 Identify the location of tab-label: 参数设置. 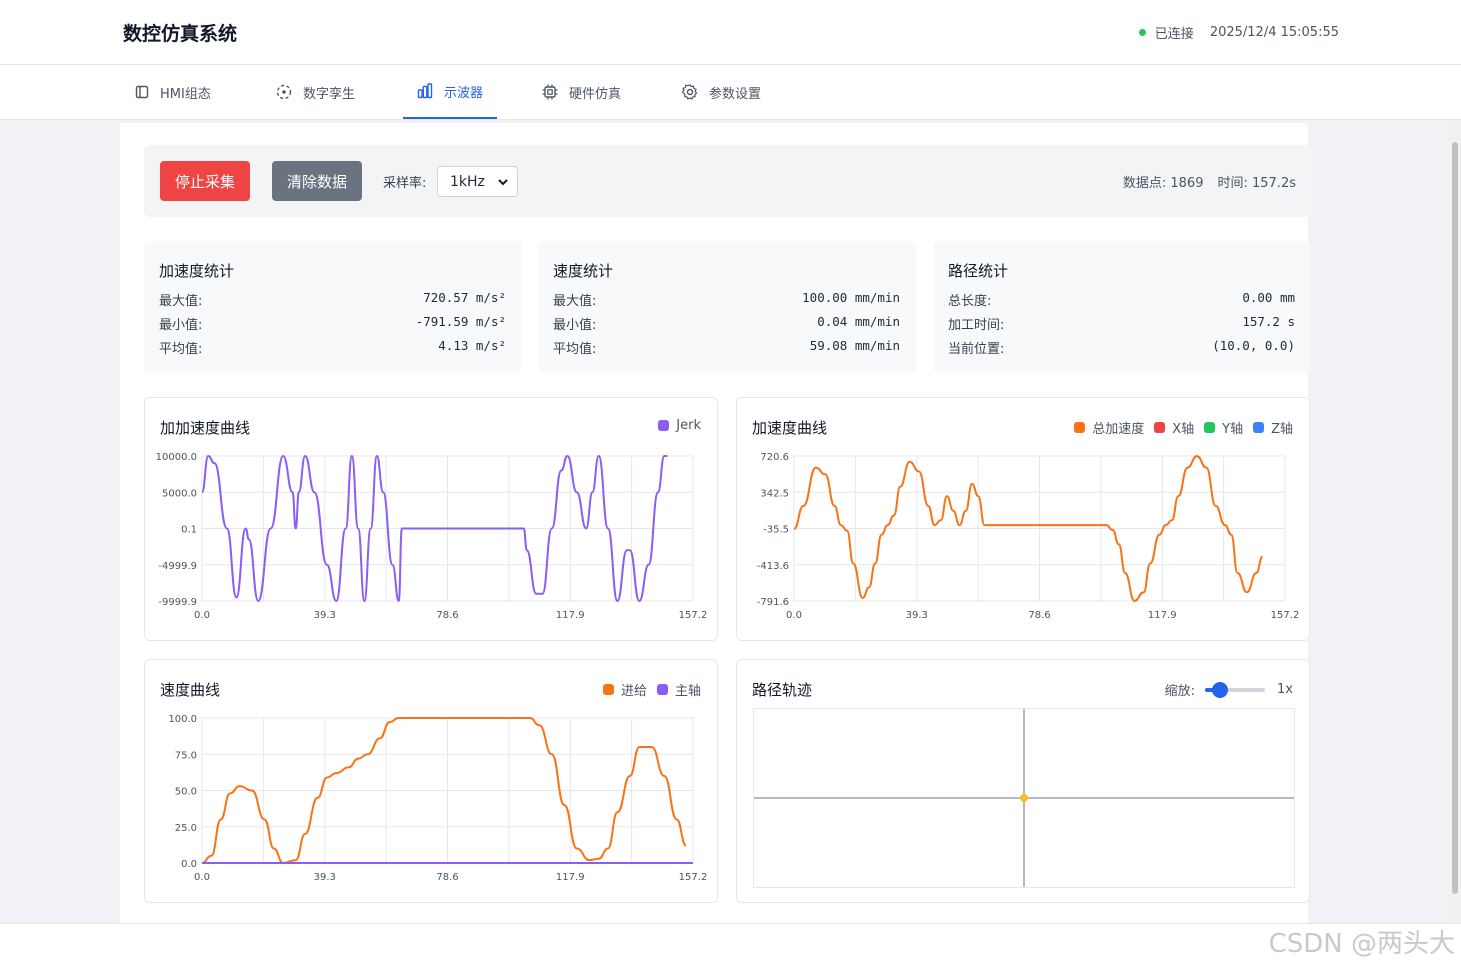
(735, 94).